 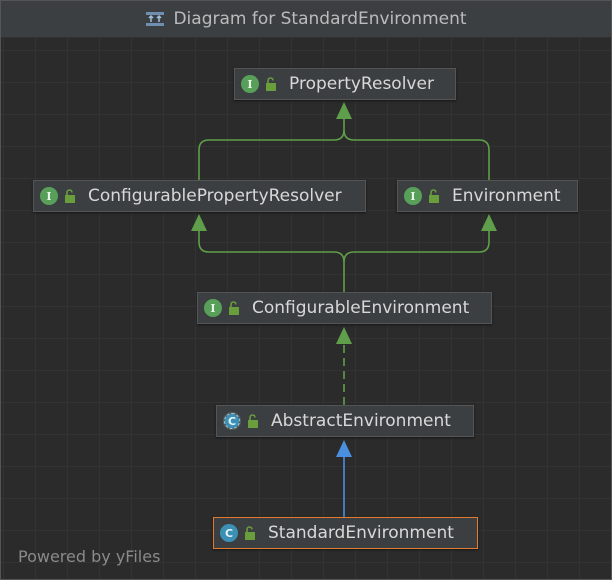 I want to click on class-icon: C, so click(x=229, y=533).